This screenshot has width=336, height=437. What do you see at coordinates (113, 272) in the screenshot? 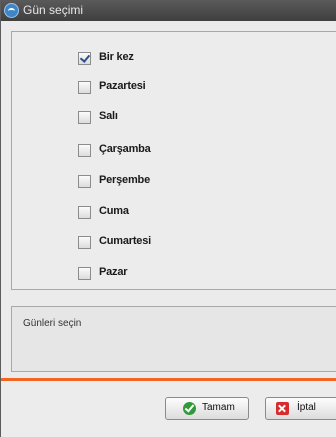
I see `day-label: Pazar` at bounding box center [113, 272].